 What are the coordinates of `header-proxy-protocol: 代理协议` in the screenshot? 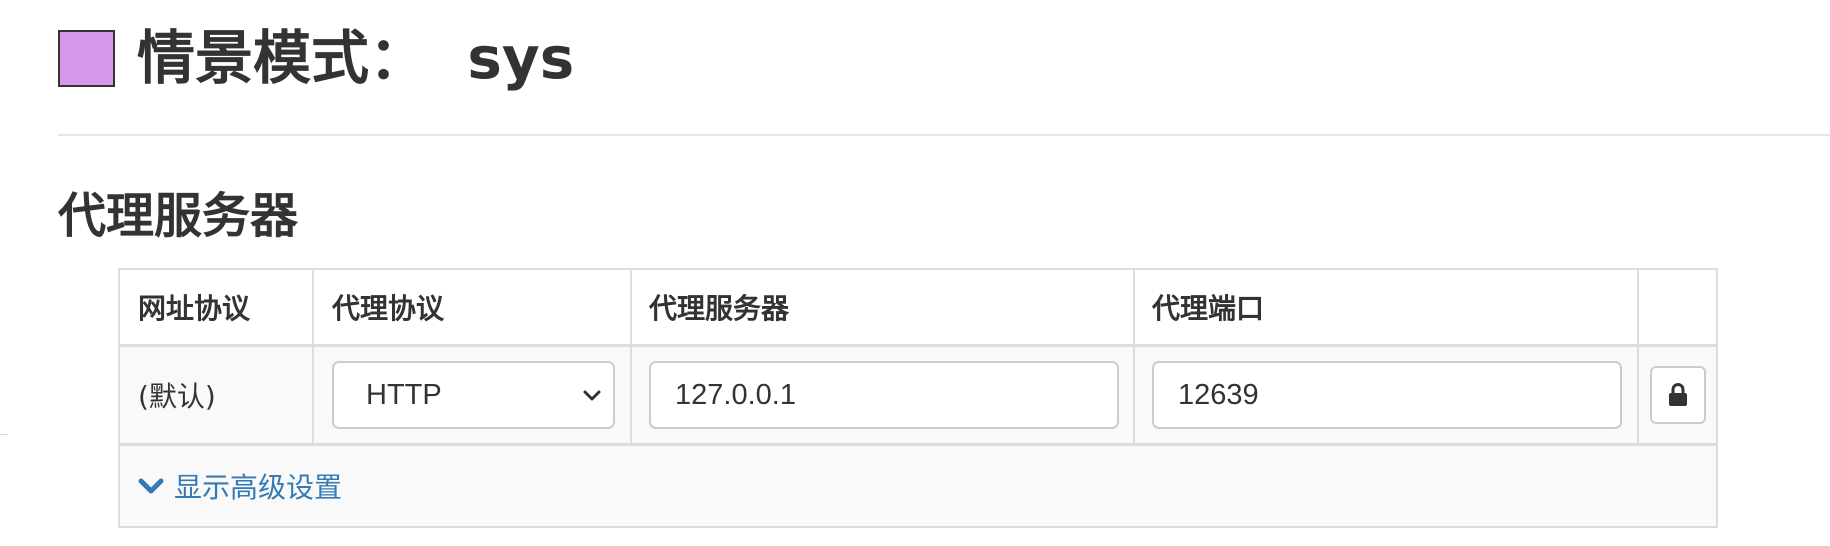 It's located at (388, 308).